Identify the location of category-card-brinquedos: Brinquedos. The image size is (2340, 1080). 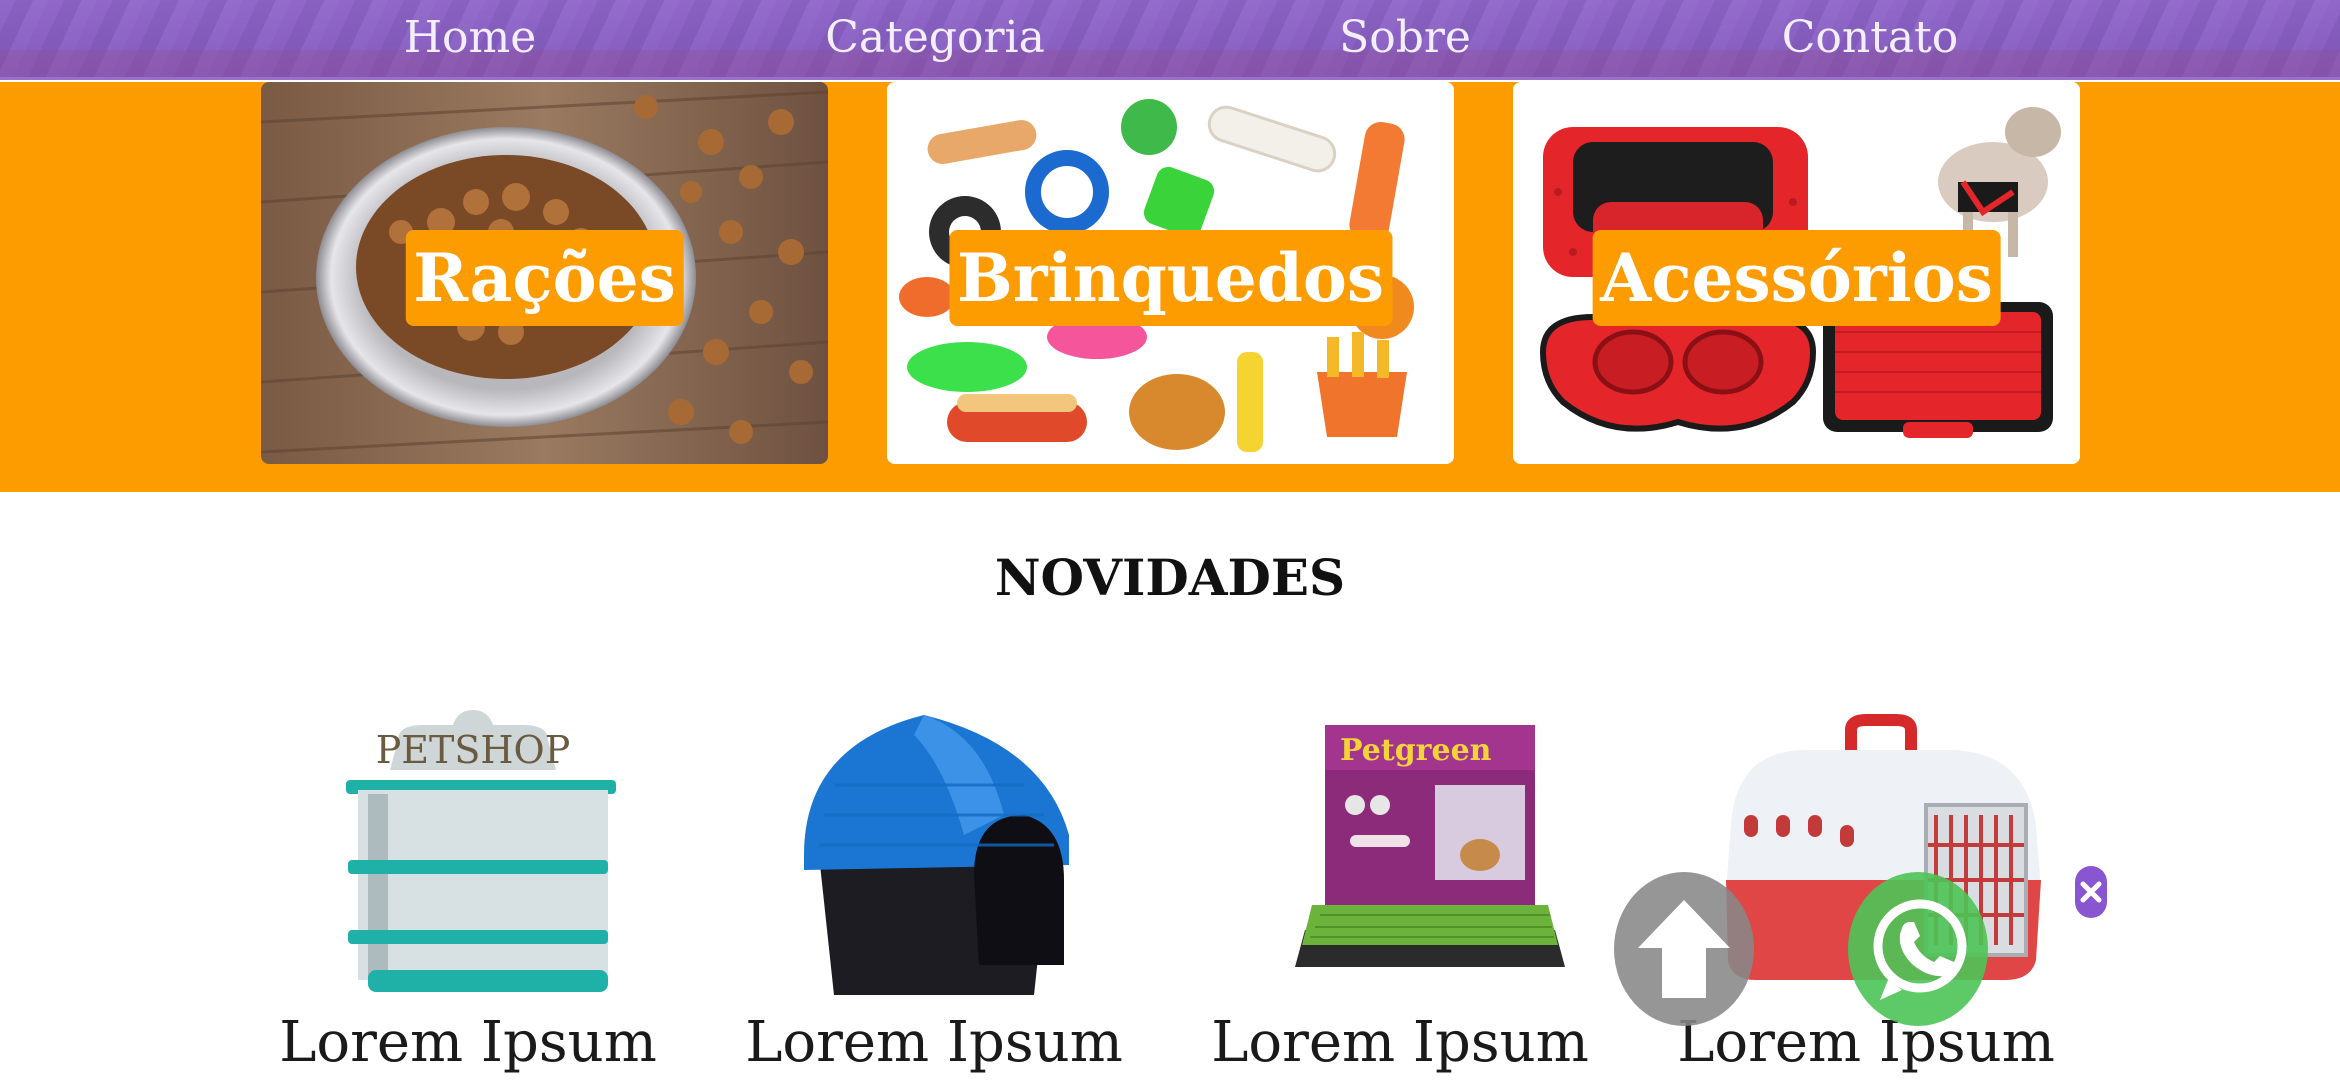
(1170, 273).